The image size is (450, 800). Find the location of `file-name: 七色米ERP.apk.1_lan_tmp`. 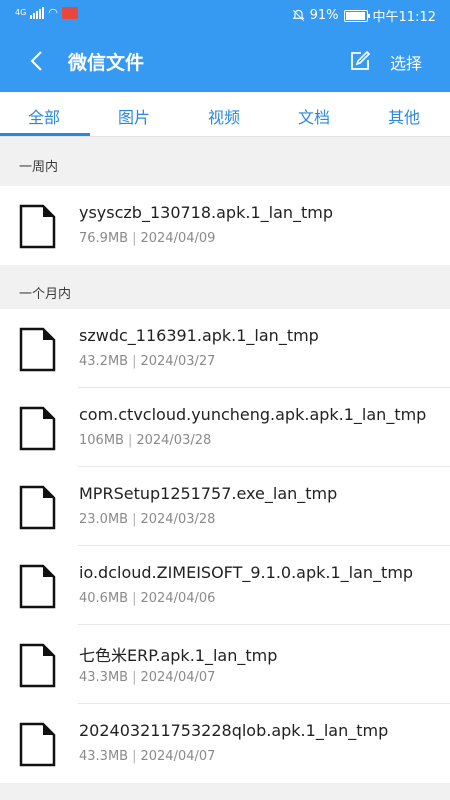

file-name: 七色米ERP.apk.1_lan_tmp is located at coordinates (178, 655).